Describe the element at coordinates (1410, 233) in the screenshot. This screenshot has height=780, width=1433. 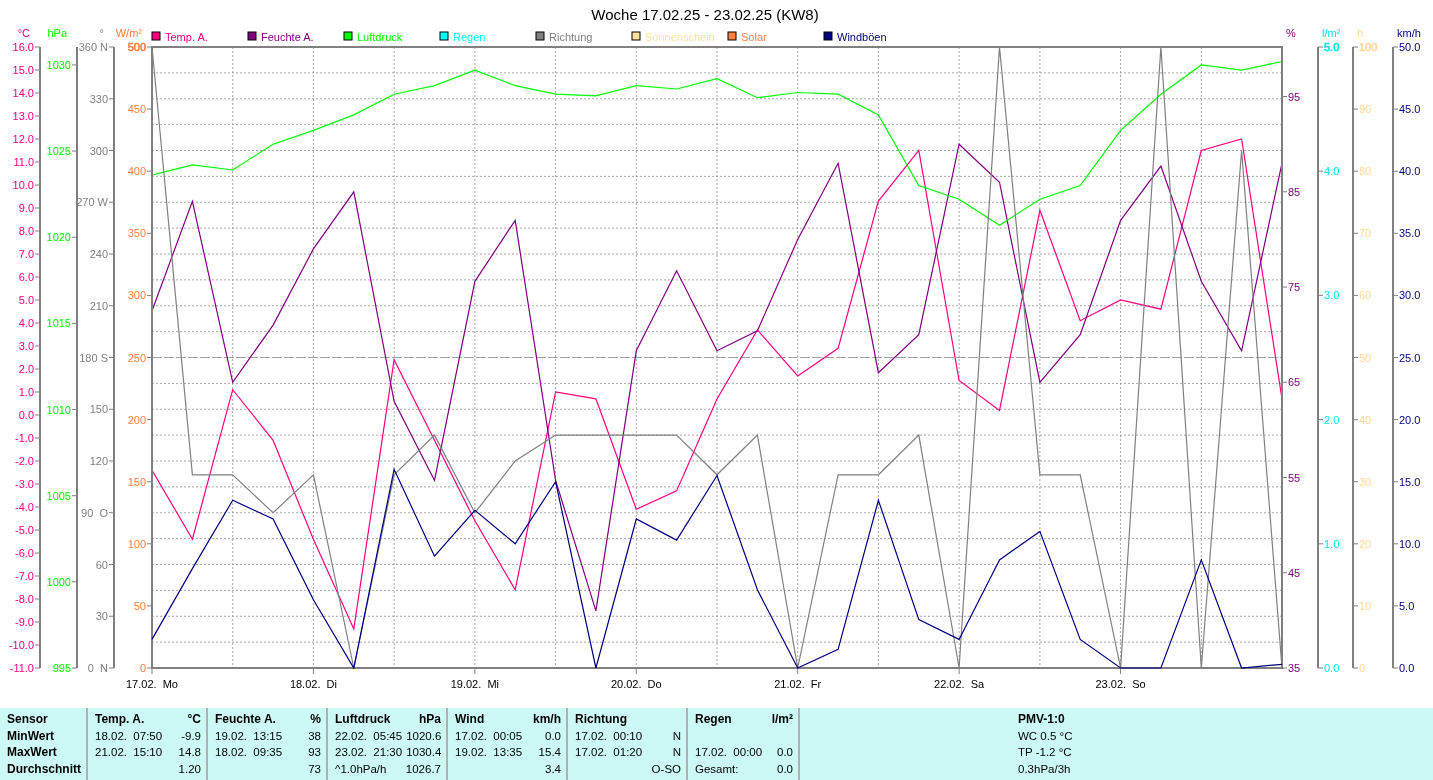
I see `axis-tick-label: 35.0` at that location.